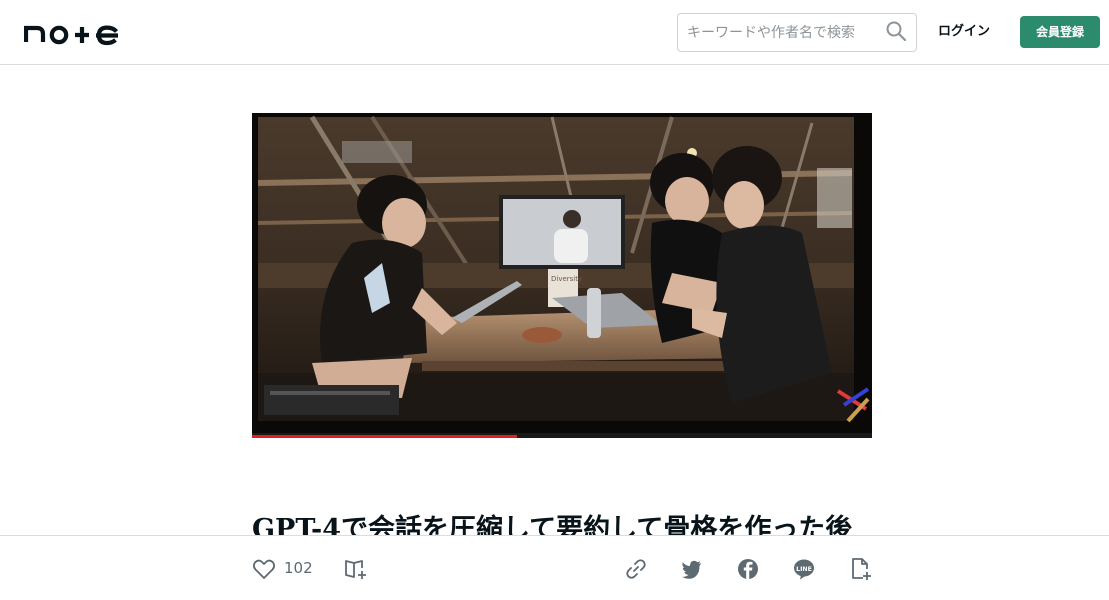  Describe the element at coordinates (779, 32) in the screenshot. I see `search-input` at that location.